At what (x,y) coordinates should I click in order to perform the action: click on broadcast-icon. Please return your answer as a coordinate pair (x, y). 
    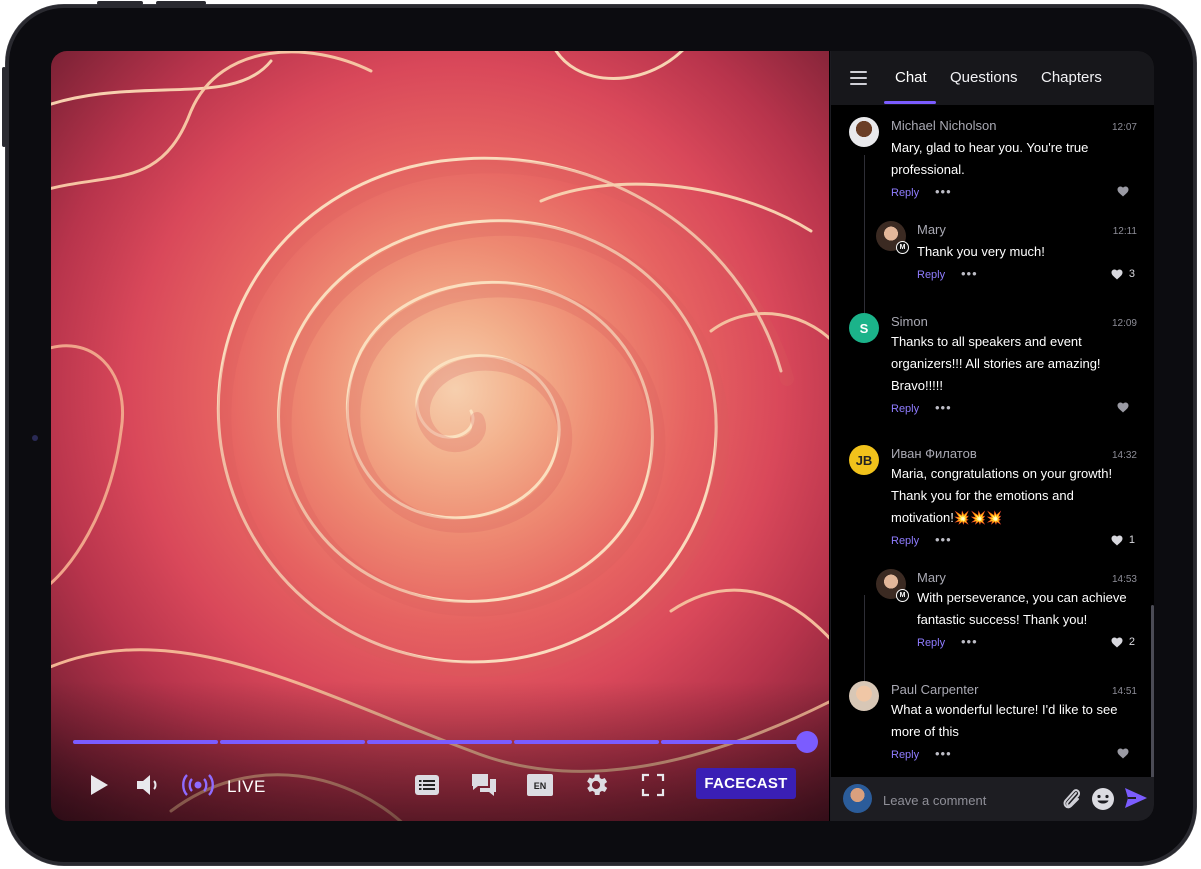
    Looking at the image, I should click on (198, 785).